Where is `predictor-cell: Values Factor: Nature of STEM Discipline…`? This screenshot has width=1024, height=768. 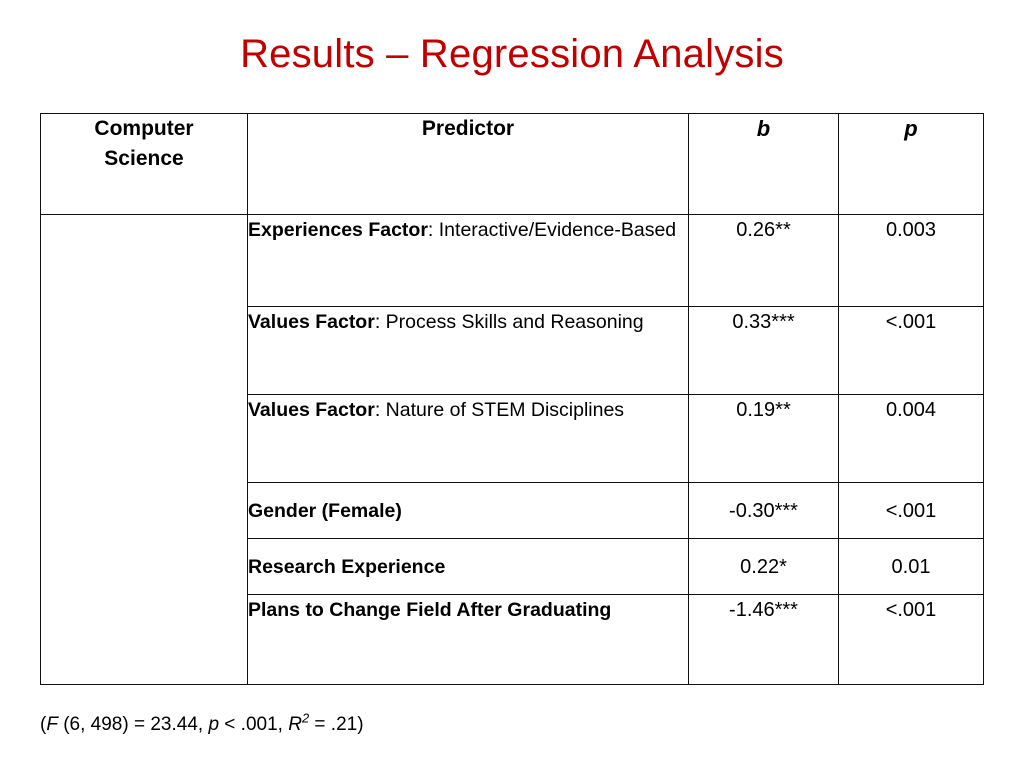
predictor-cell: Values Factor: Nature of STEM Discipline… is located at coordinates (468, 438).